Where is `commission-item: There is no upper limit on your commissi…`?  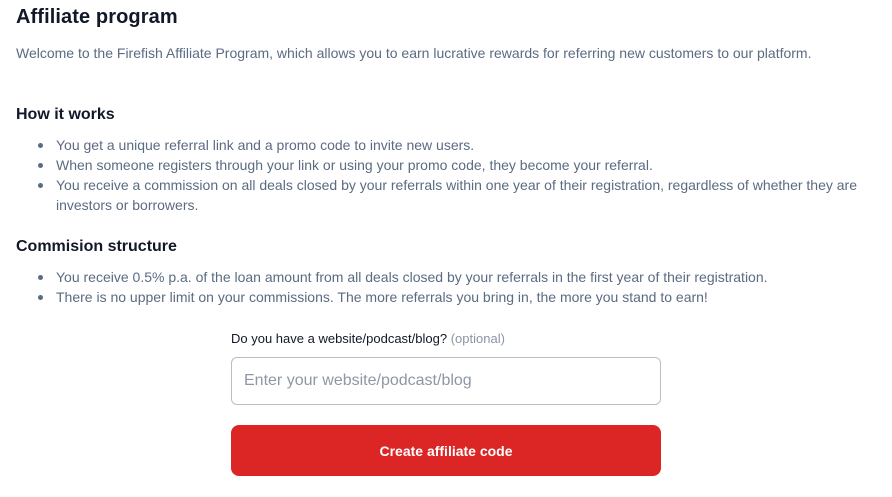
commission-item: There is no upper limit on your commissi… is located at coordinates (446, 297).